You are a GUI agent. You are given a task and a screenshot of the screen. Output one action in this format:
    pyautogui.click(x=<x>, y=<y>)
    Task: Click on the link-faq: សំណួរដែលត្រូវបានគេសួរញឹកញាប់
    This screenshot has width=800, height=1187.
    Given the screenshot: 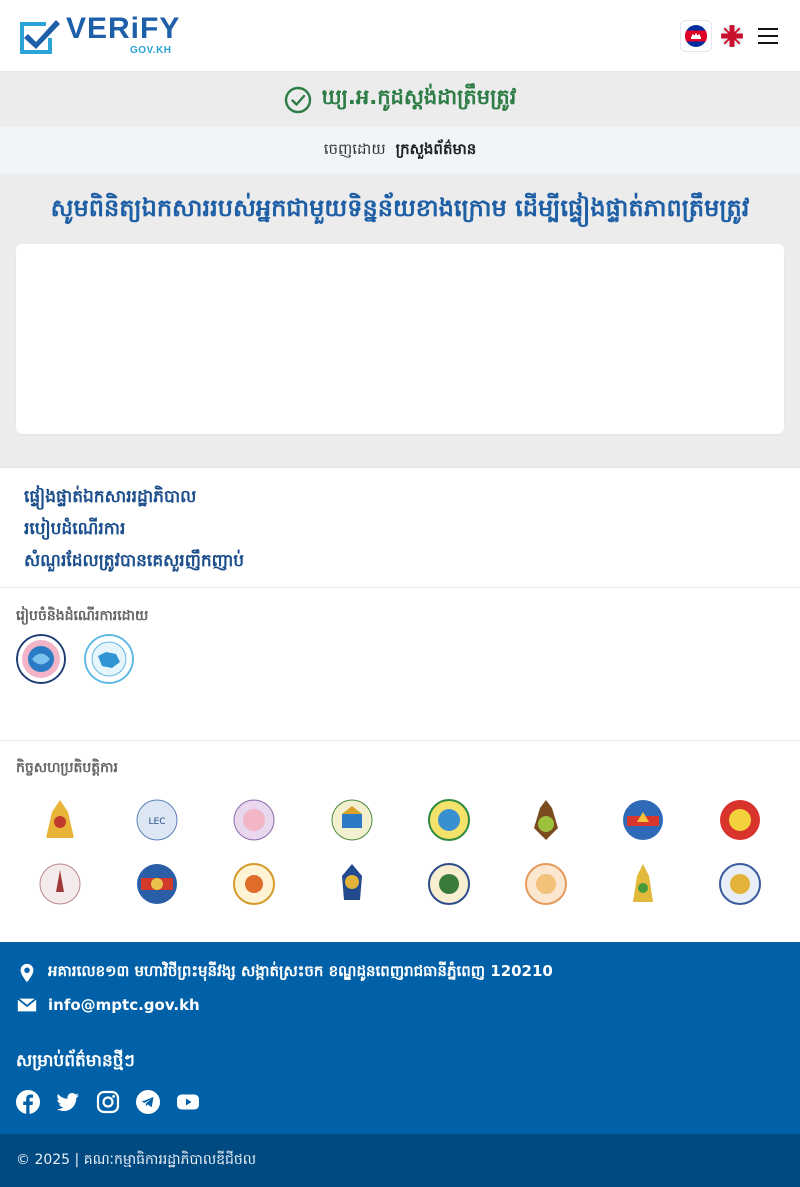 What is the action you would take?
    pyautogui.click(x=134, y=562)
    